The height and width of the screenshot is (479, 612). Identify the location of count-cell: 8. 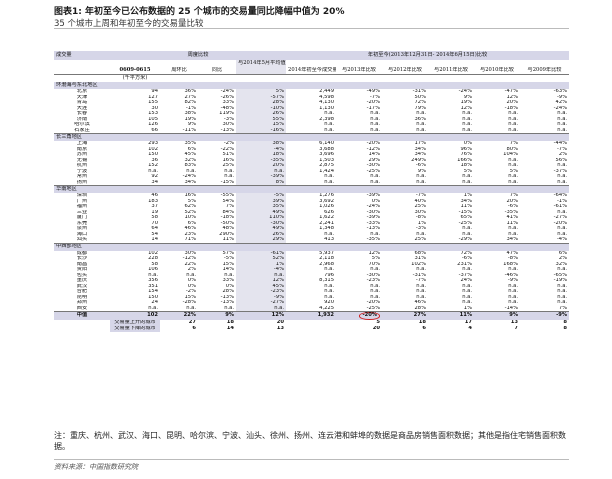
(565, 328).